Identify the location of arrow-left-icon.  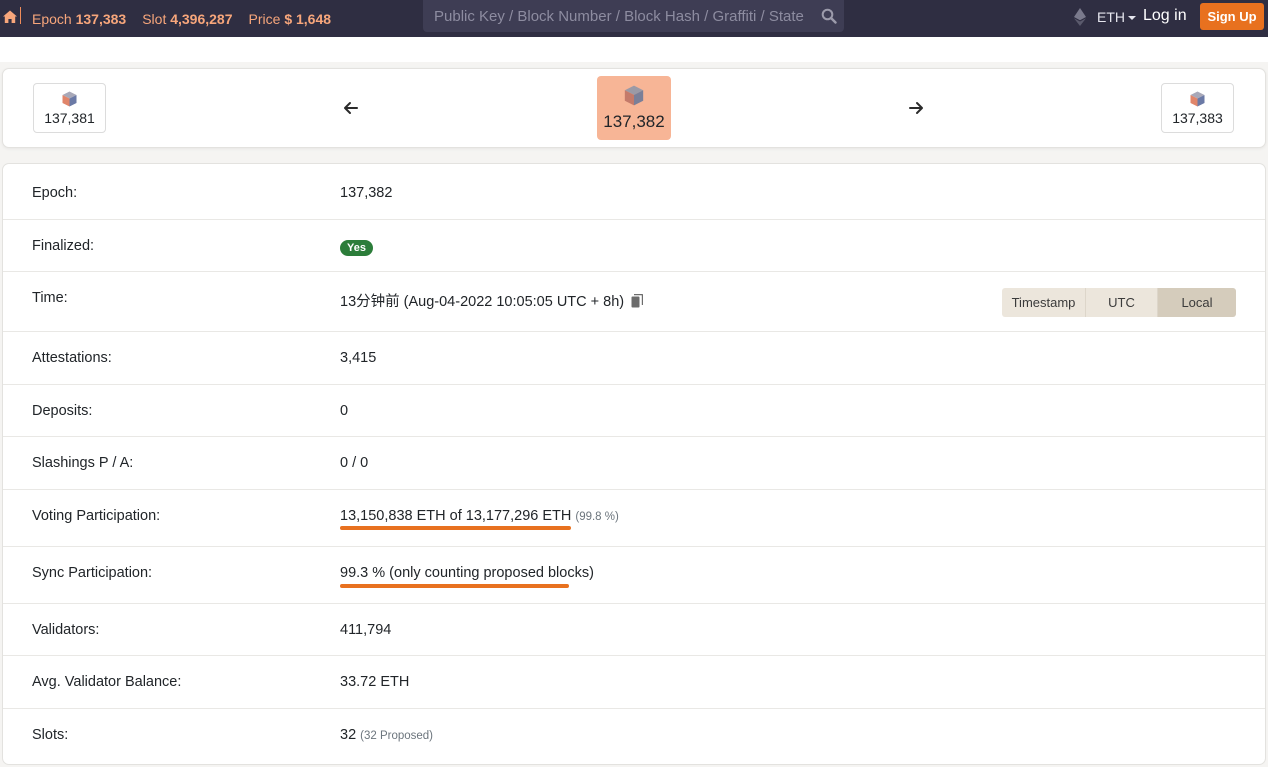
(351, 108).